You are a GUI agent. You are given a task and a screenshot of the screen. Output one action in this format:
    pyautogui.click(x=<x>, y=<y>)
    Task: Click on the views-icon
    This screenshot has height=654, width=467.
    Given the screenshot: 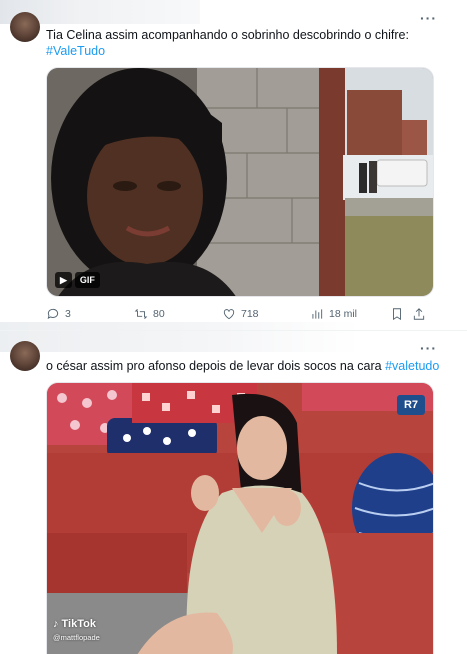 What is the action you would take?
    pyautogui.click(x=317, y=314)
    